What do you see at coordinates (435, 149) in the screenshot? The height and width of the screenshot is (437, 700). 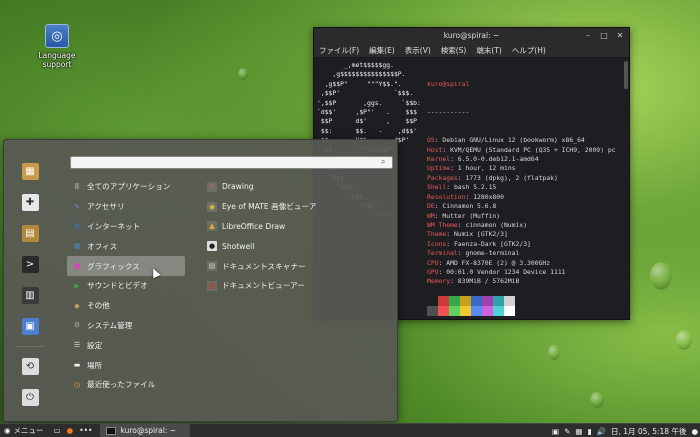 I see `info-key: Host` at bounding box center [435, 149].